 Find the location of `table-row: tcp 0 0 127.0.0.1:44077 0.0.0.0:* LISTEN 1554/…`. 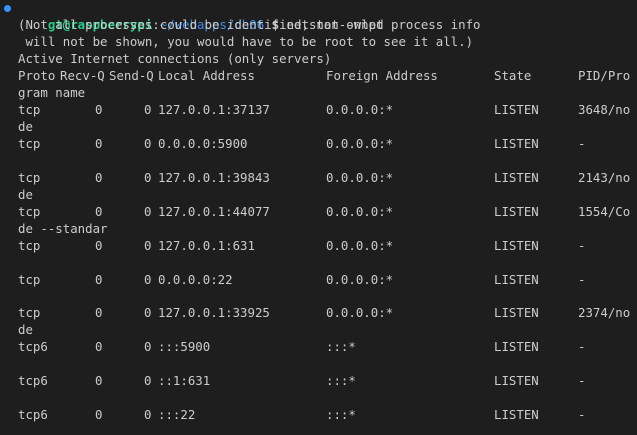

table-row: tcp 0 0 127.0.0.1:44077 0.0.0.0:* LISTEN 1554/… is located at coordinates (327, 212).